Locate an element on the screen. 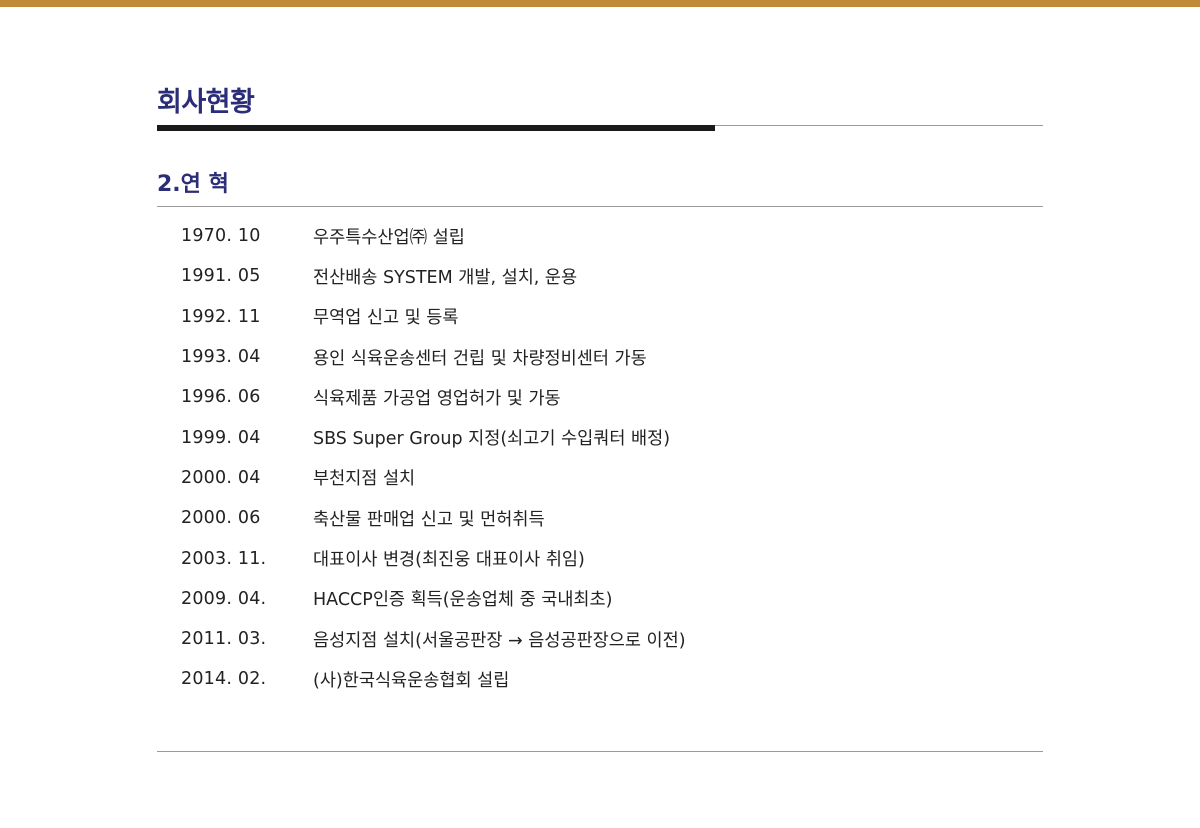  history-row: 1999. 04 SBS Super Group 지정(쇠고기 수입쿼터 배정) is located at coordinates (600, 437).